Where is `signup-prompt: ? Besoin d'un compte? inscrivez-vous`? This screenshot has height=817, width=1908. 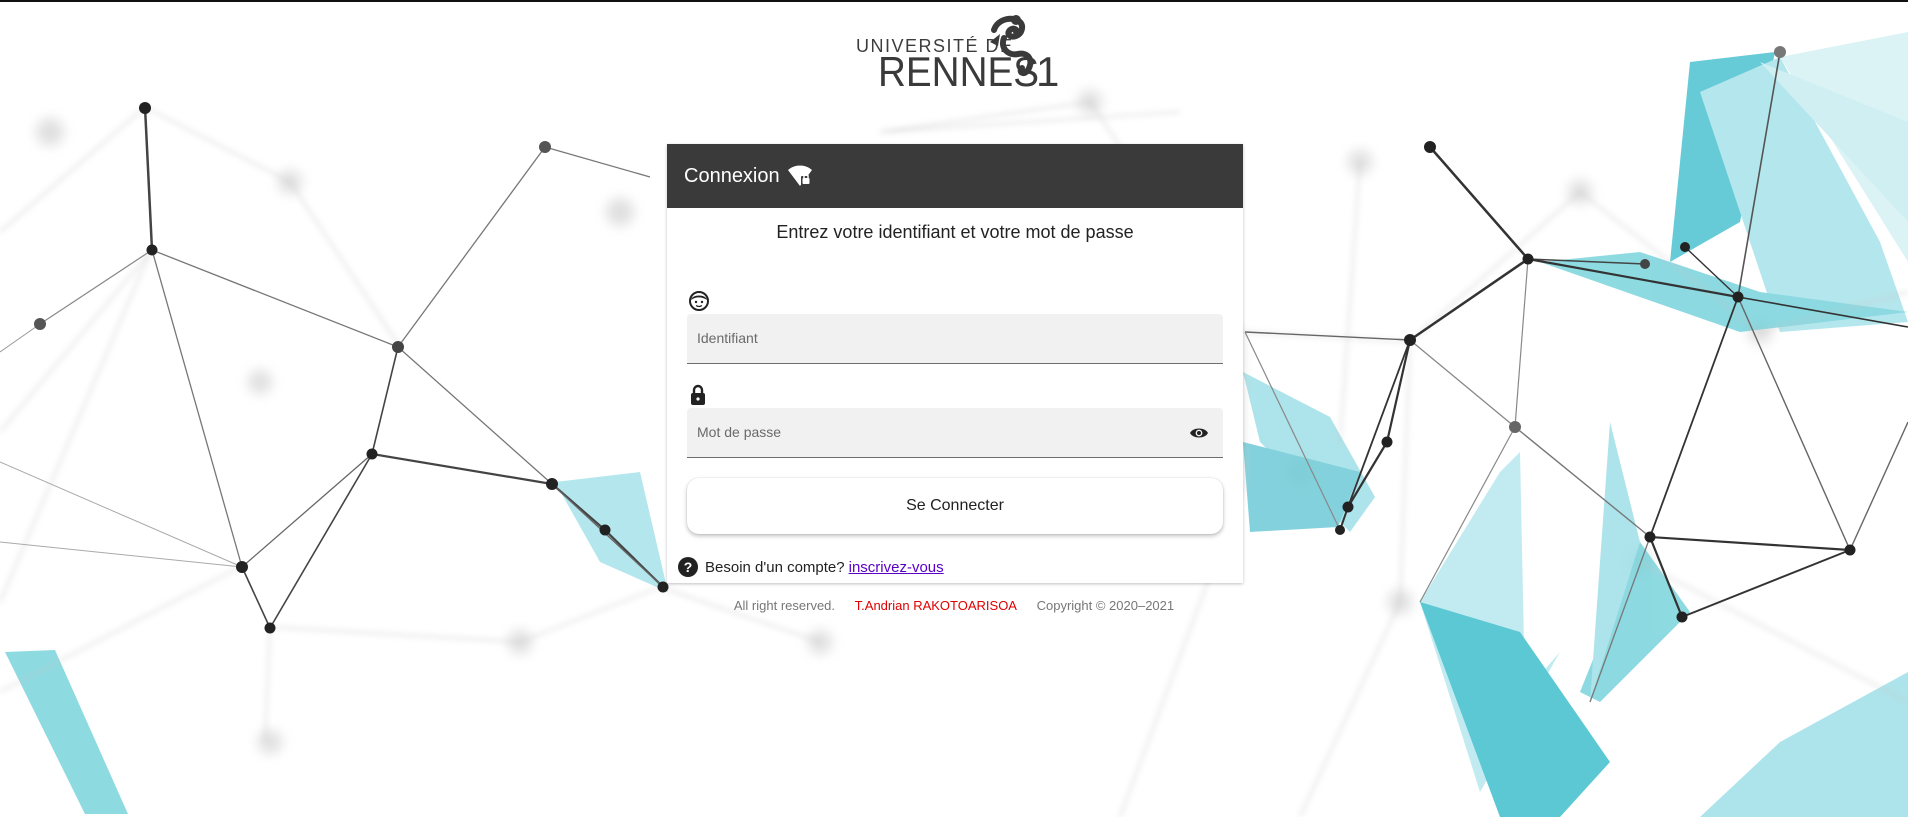
signup-prompt: ? Besoin d'un compte? inscrivez-vous is located at coordinates (810, 567).